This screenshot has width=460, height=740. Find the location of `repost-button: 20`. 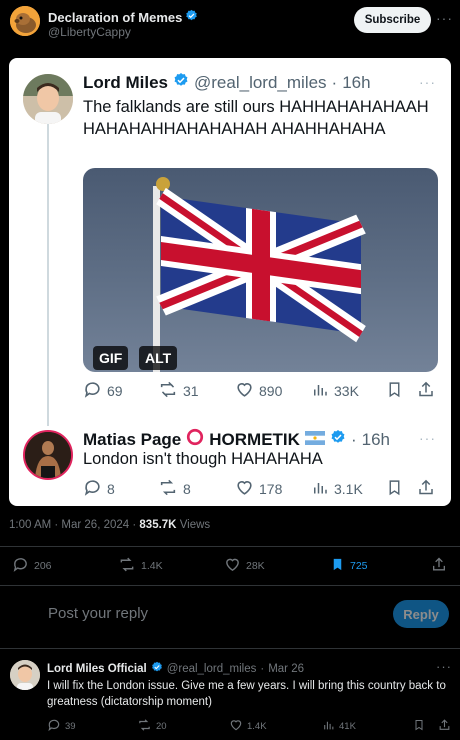

repost-button: 20 is located at coordinates (152, 726).